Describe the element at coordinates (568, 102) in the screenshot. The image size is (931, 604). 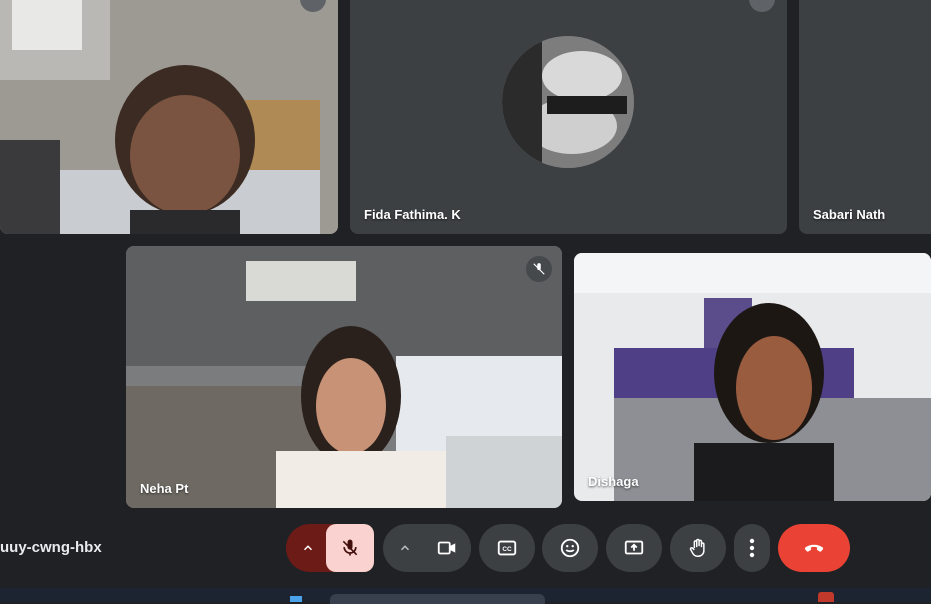
I see `participant-avatar` at that location.